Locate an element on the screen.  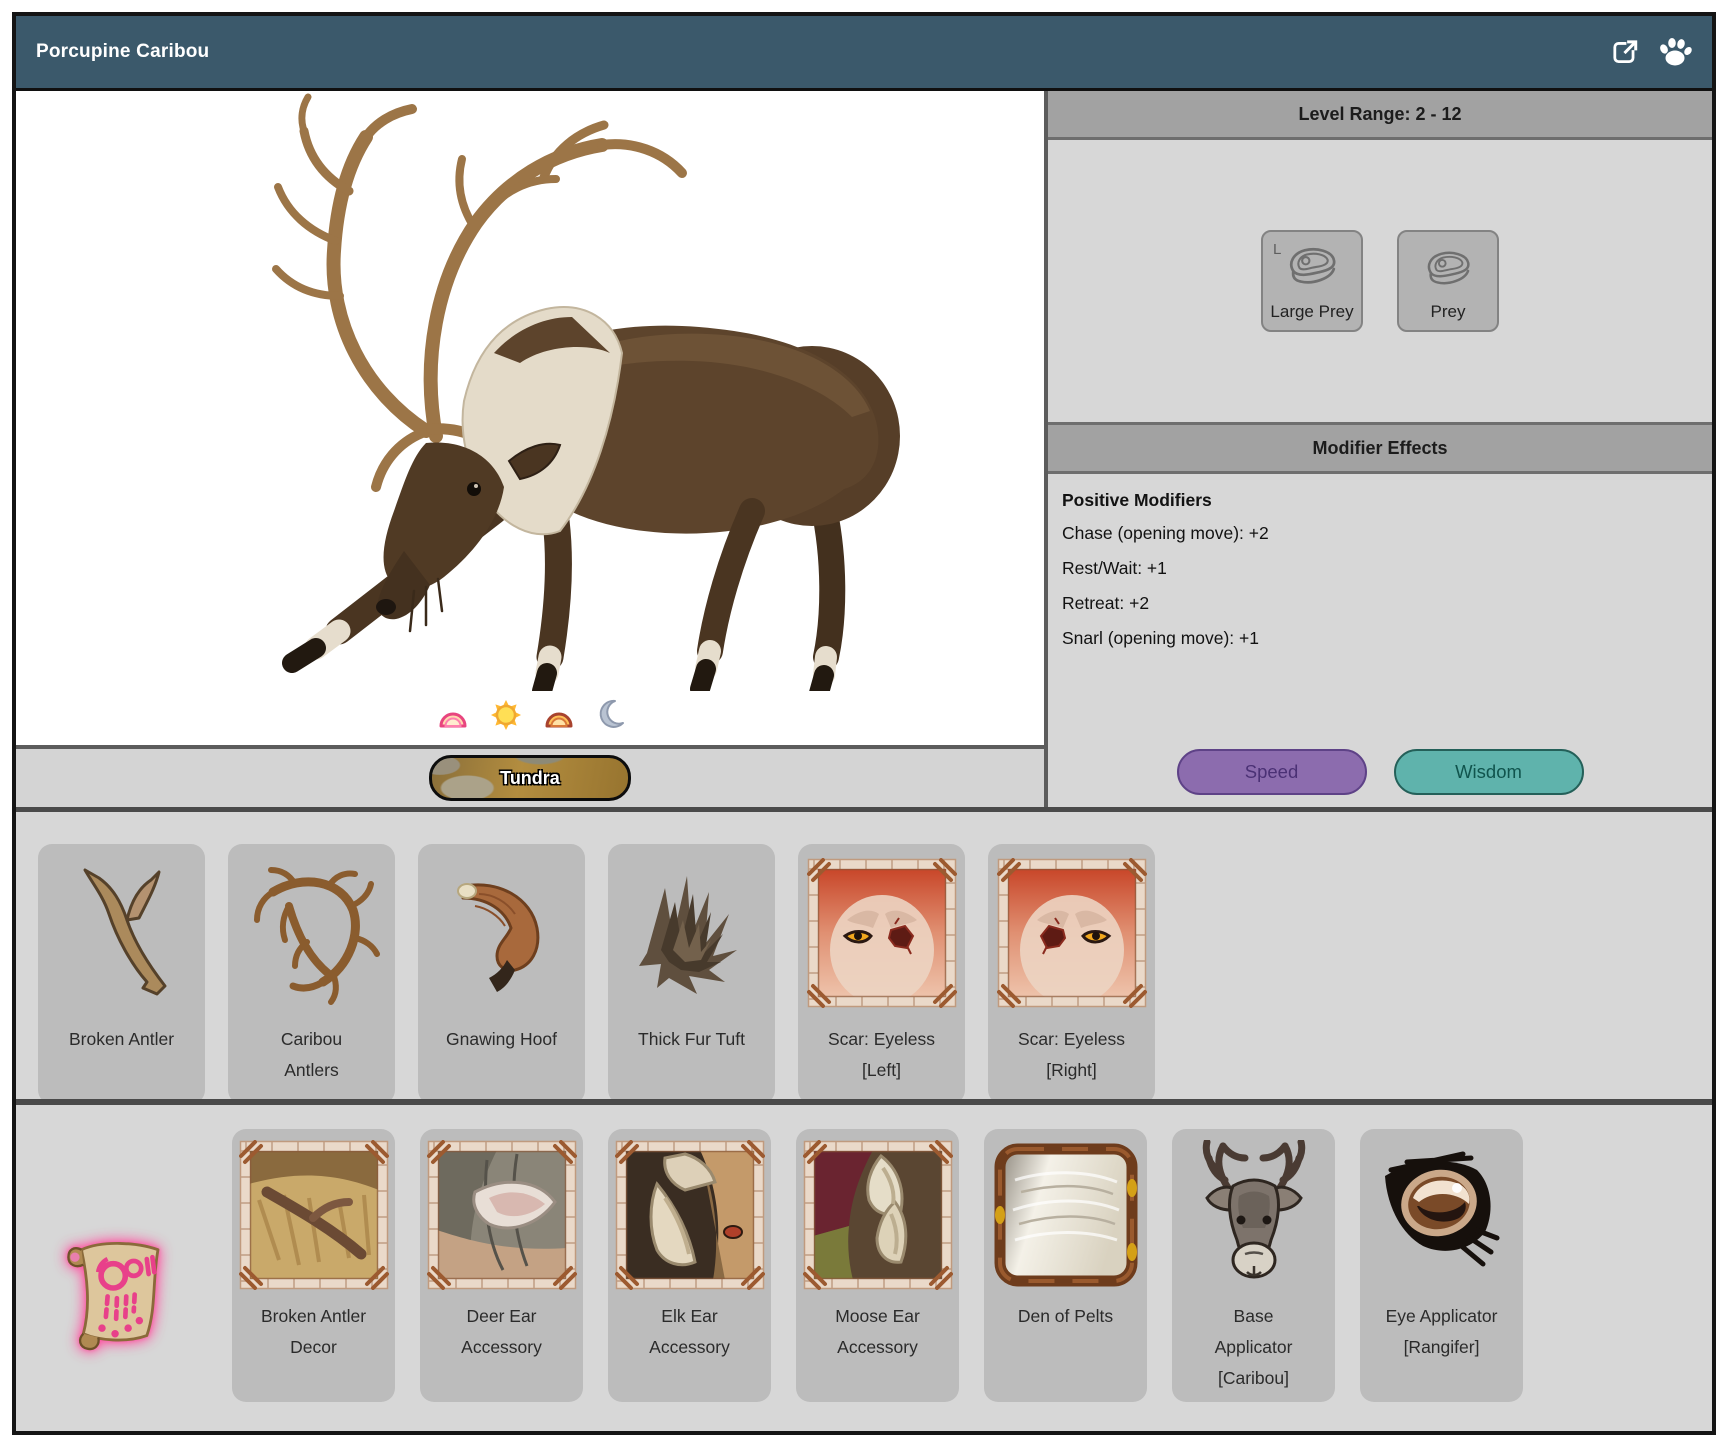
prey-icon-wrap is located at coordinates (1448, 272).